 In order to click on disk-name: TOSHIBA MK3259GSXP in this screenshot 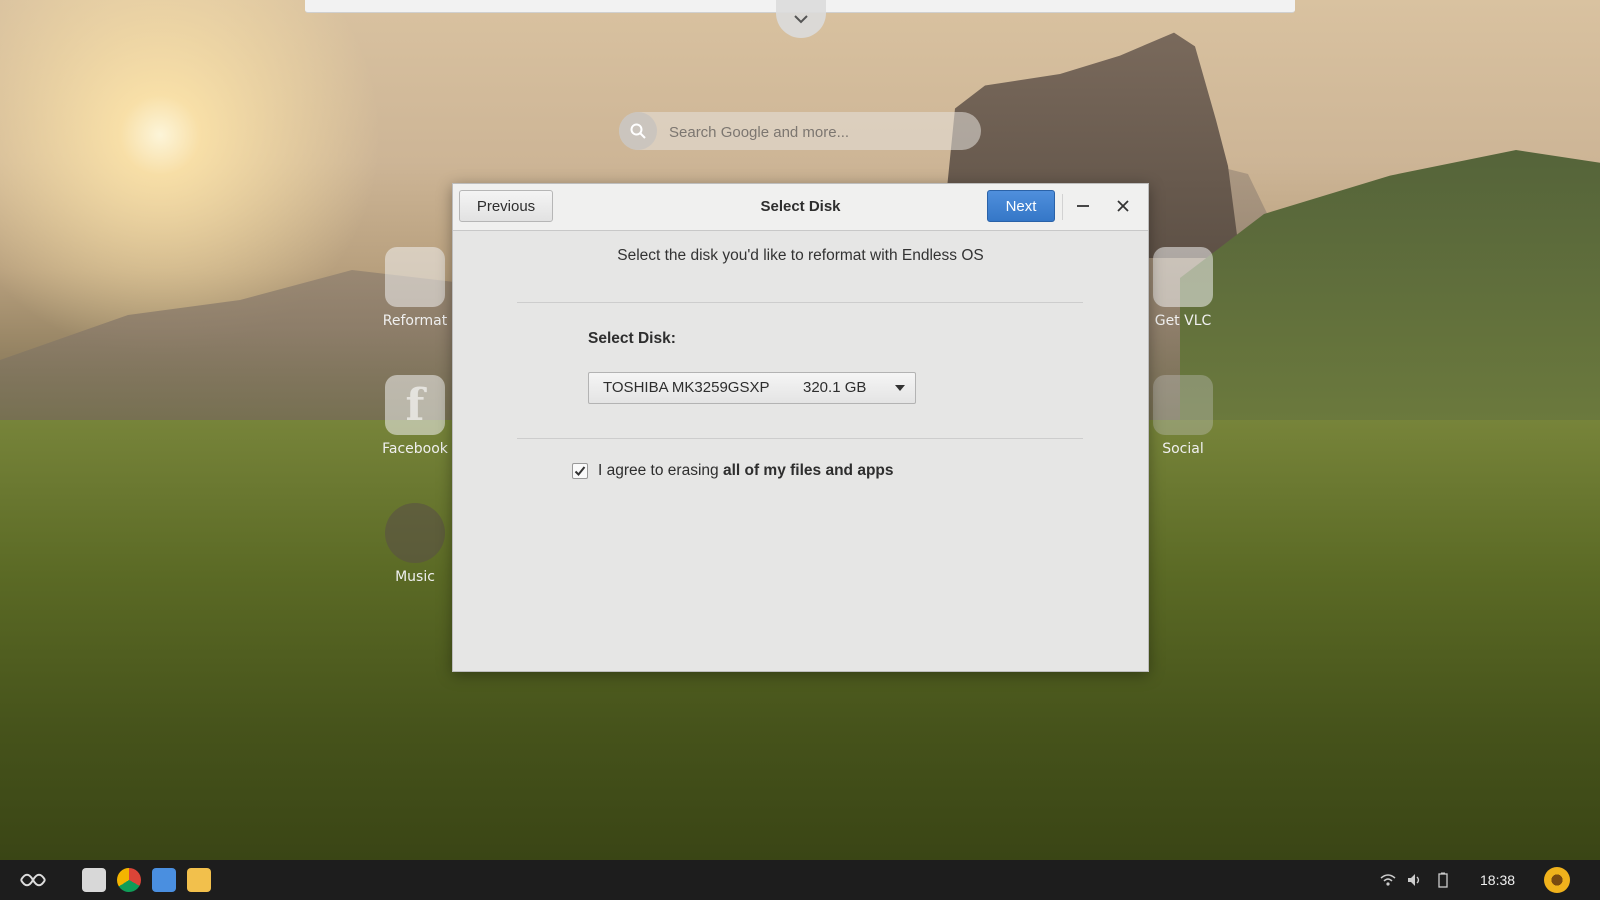, I will do `click(686, 387)`.